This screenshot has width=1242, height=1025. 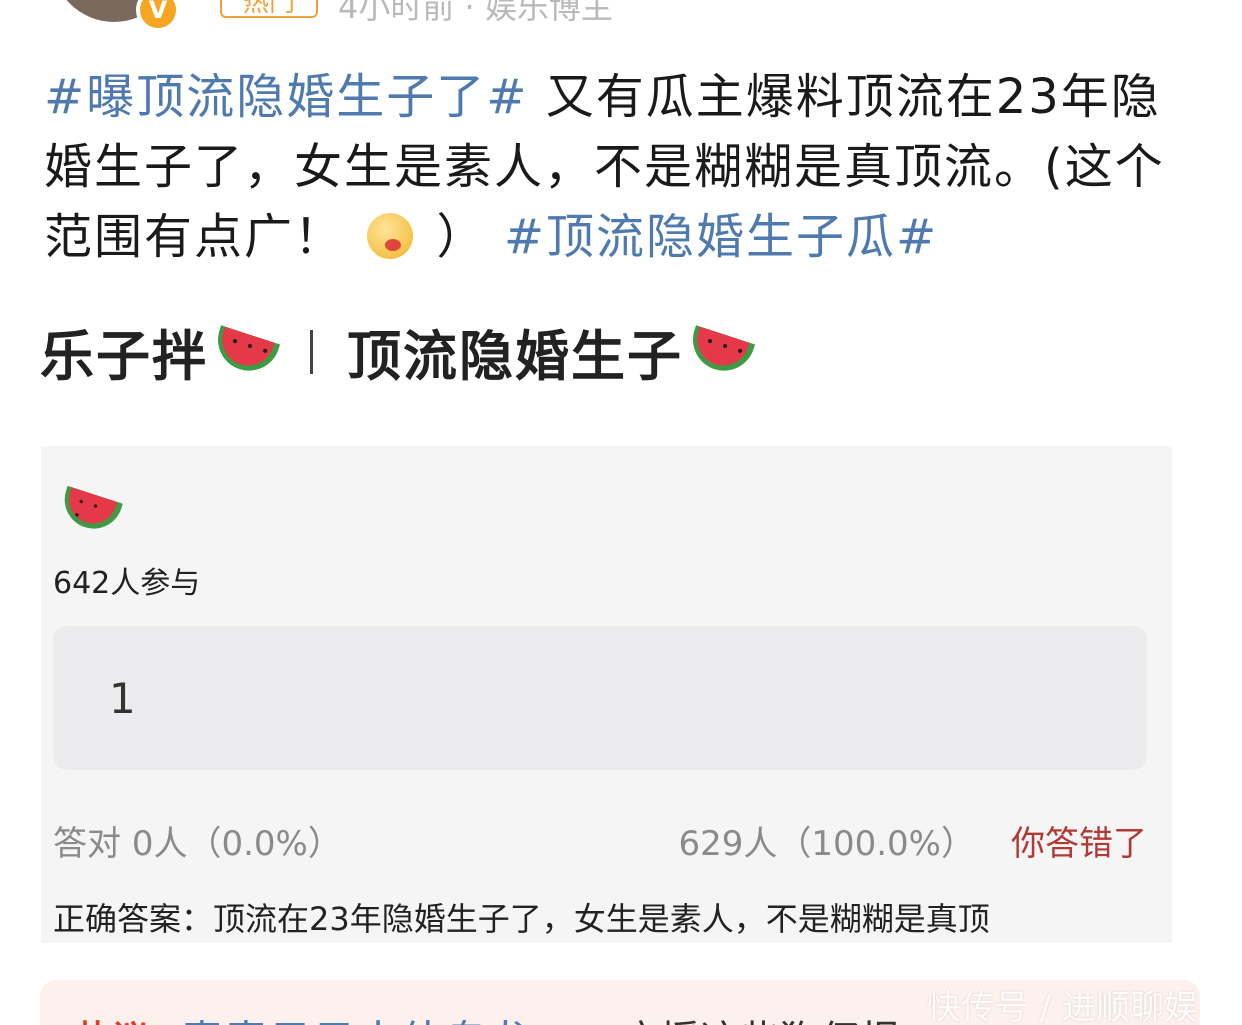 What do you see at coordinates (515, 356) in the screenshot?
I see `headline-right: 顶流隐婚生子` at bounding box center [515, 356].